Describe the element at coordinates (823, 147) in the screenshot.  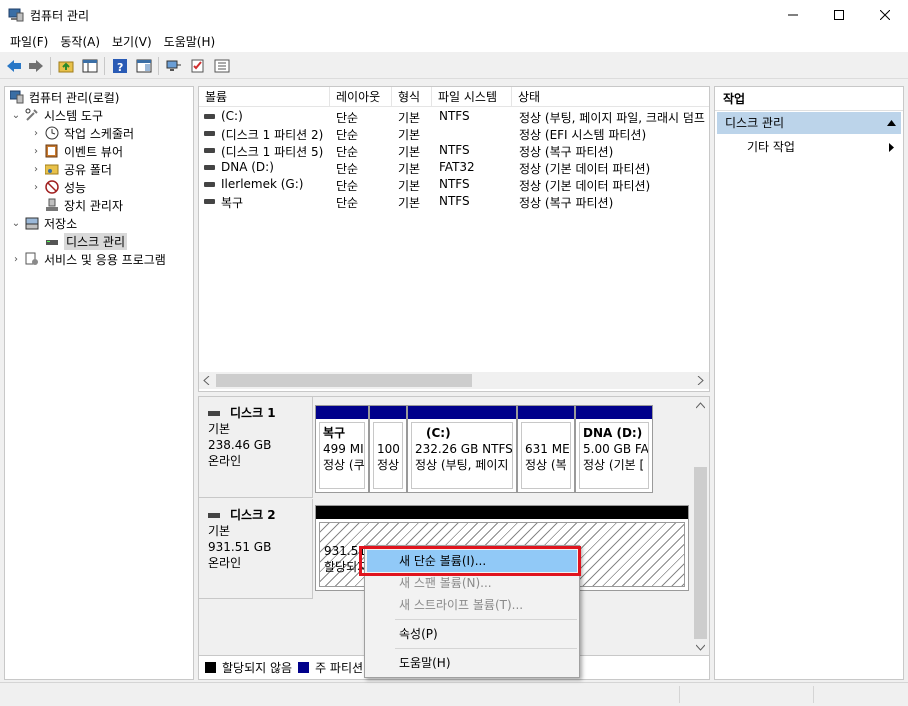
I see `action-more-actions: 기타 작업` at that location.